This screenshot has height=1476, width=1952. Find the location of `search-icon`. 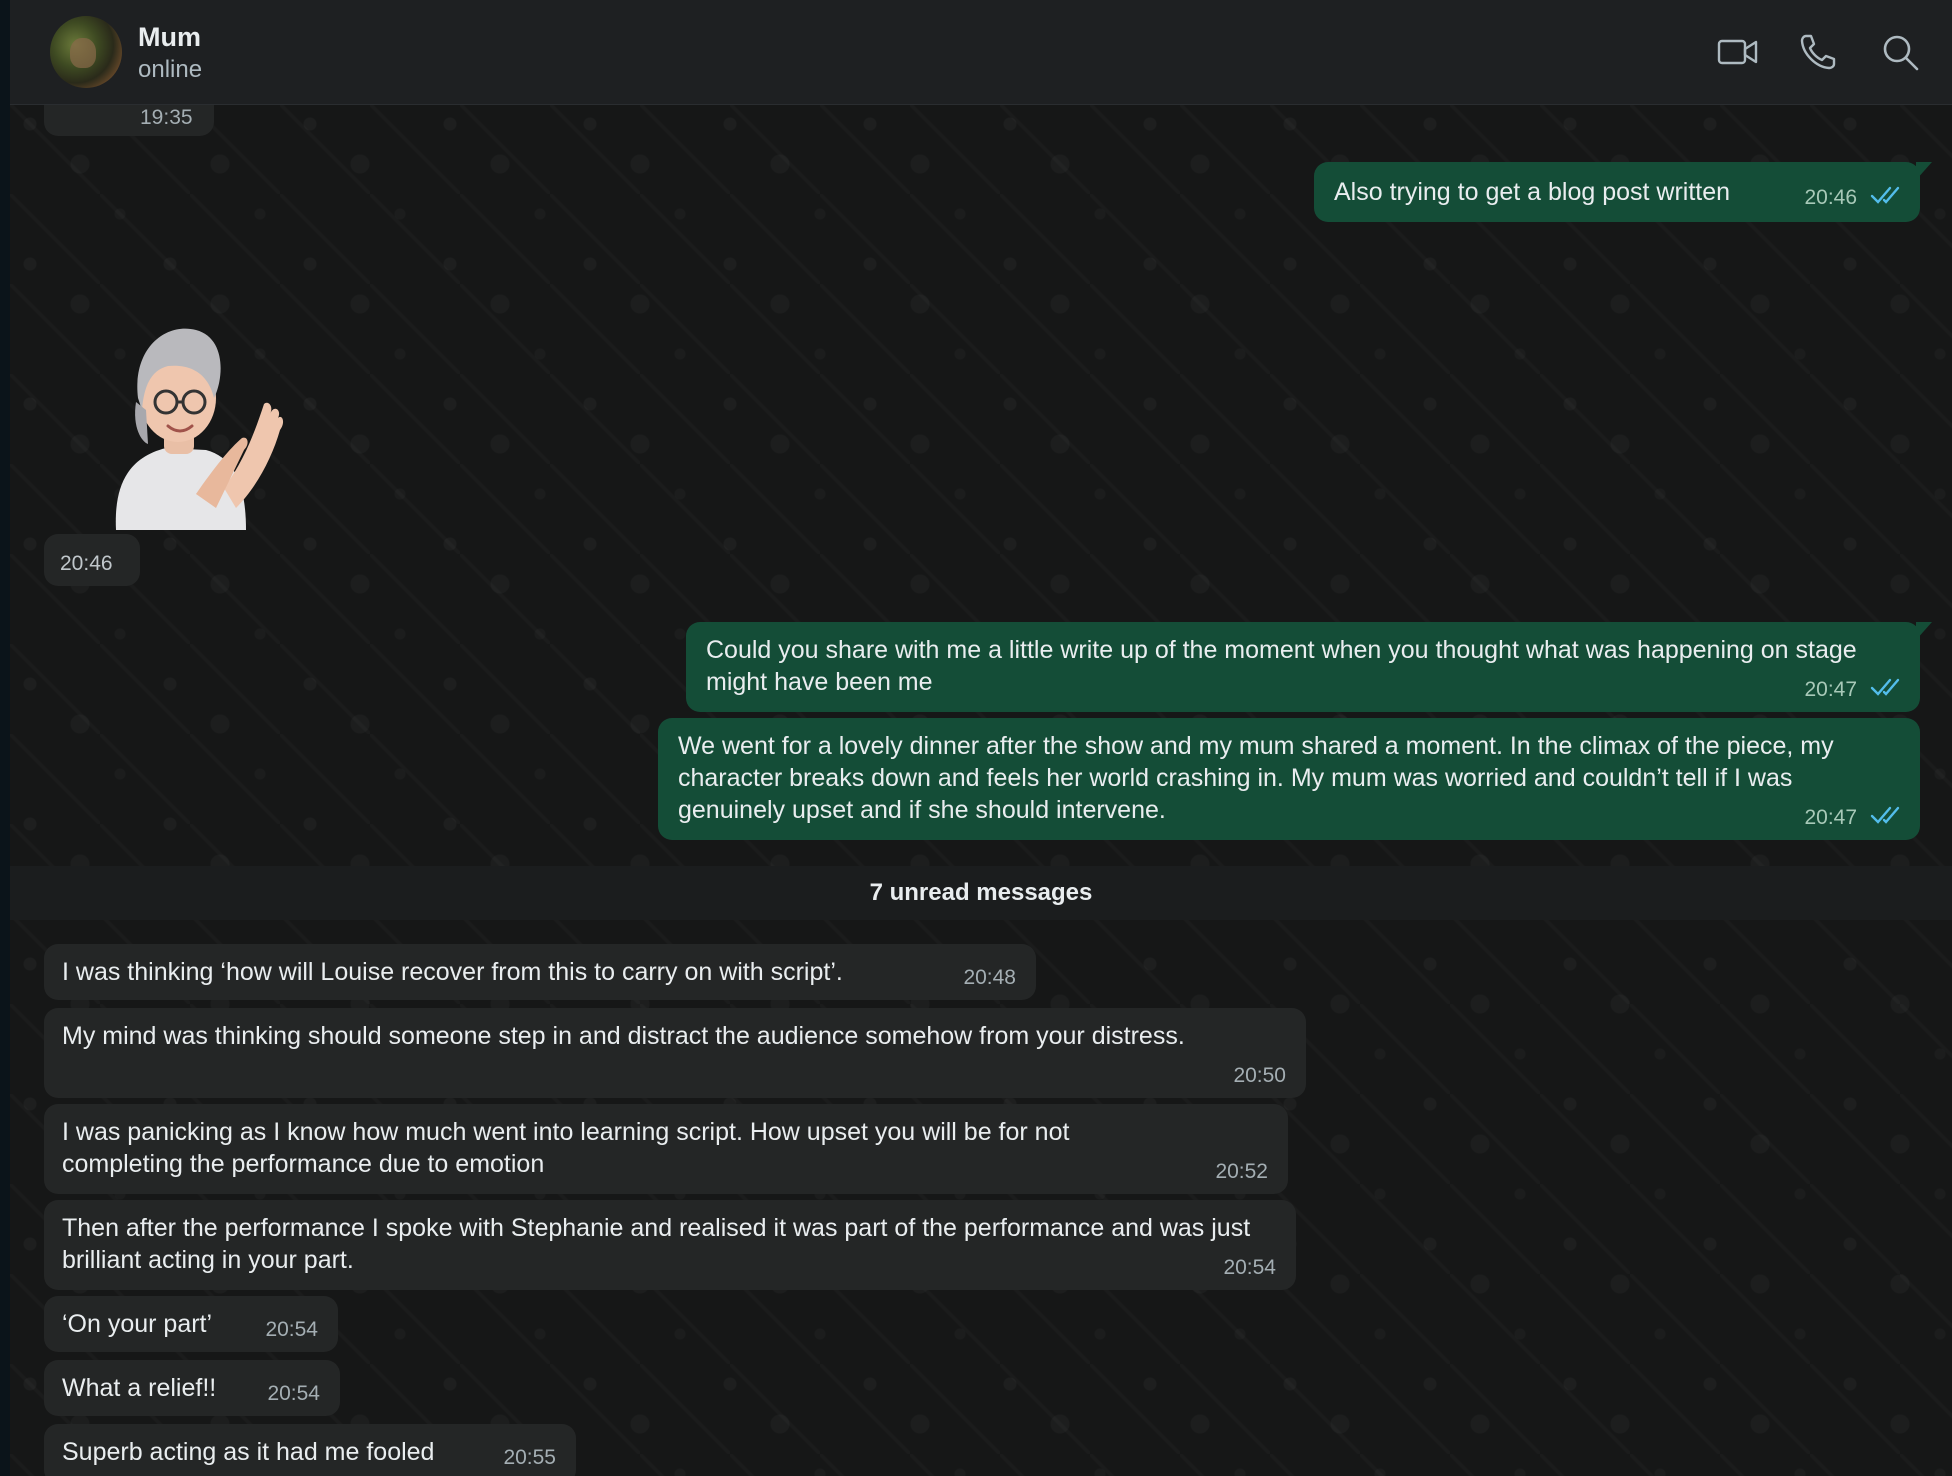

search-icon is located at coordinates (1900, 52).